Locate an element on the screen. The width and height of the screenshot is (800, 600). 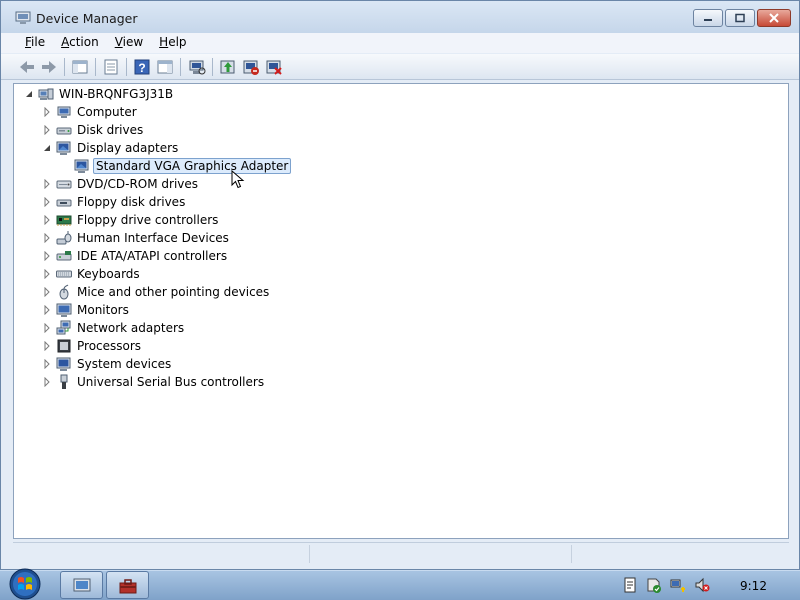
tree-item-display-adapters: Display adapters is located at coordinates (111, 148).